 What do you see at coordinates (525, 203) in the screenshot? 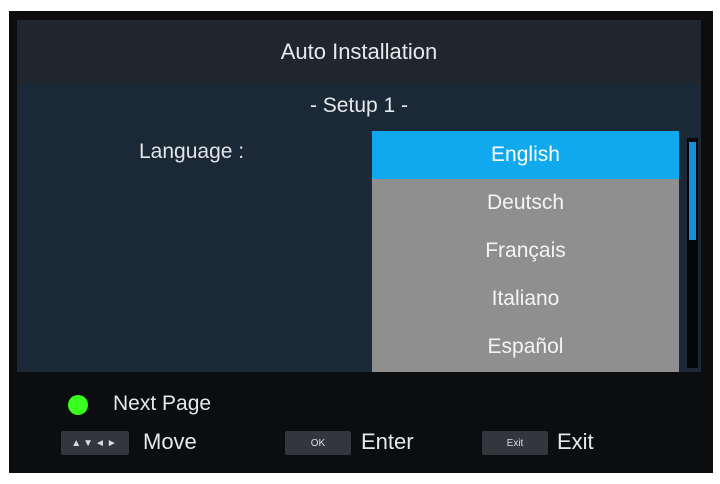
I see `language-option-deutsch: Deutsch` at bounding box center [525, 203].